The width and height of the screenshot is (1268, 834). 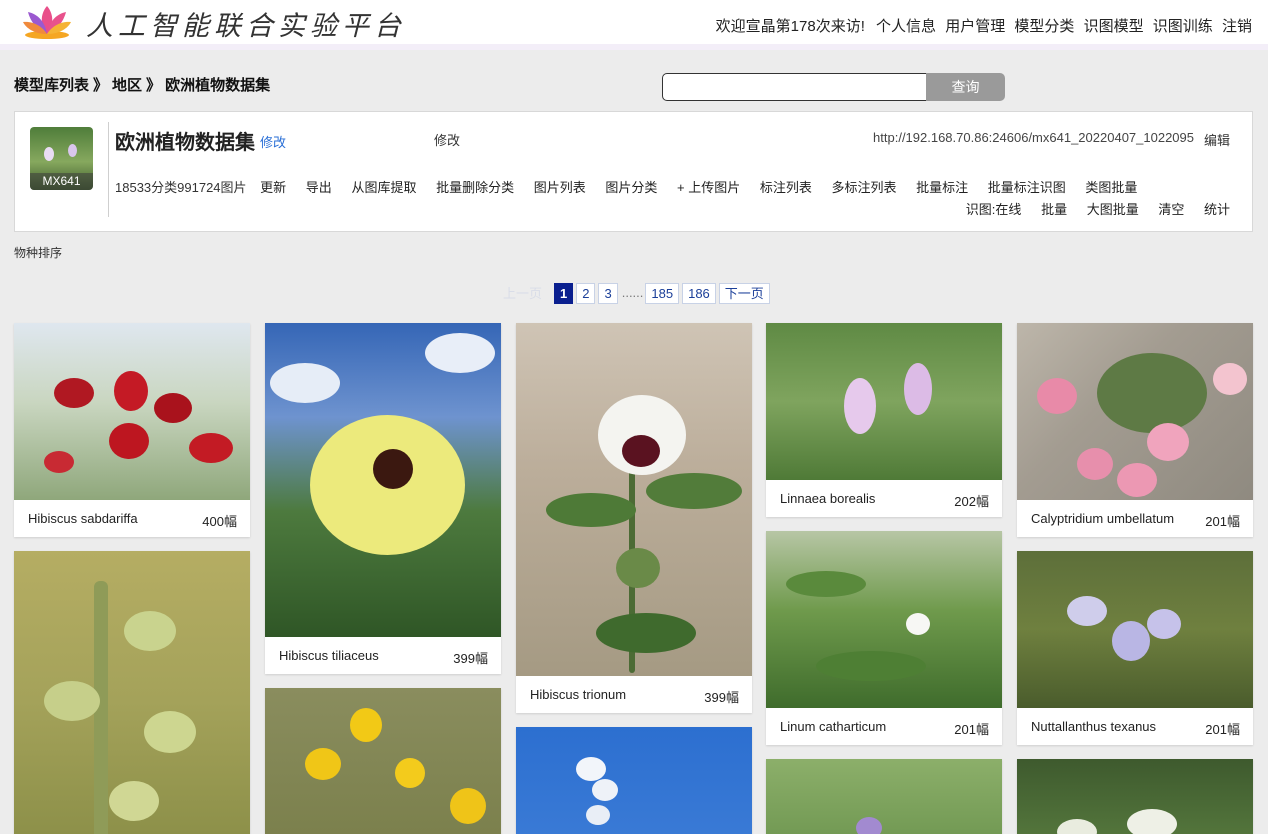 What do you see at coordinates (51, 85) in the screenshot?
I see `breadcrumb-model-list: 模型库列表` at bounding box center [51, 85].